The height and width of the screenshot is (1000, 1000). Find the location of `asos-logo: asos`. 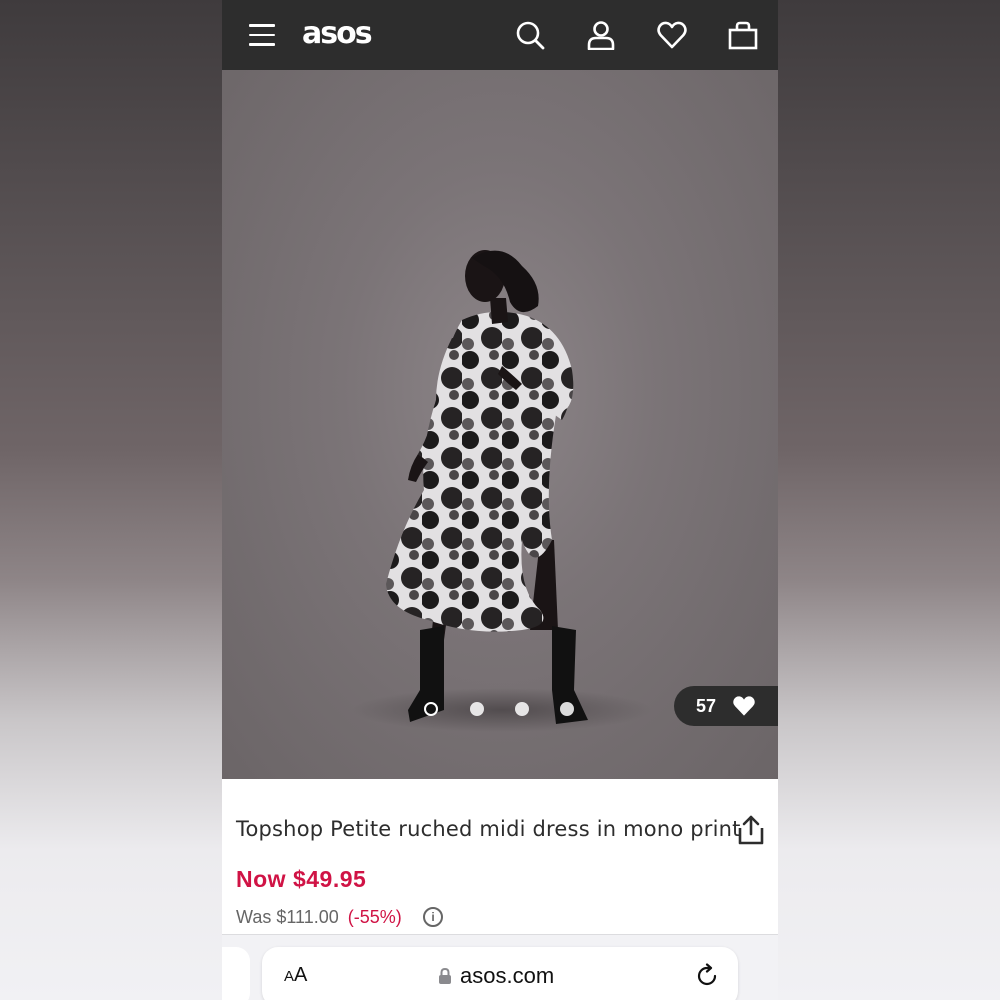

asos-logo: asos is located at coordinates (337, 34).